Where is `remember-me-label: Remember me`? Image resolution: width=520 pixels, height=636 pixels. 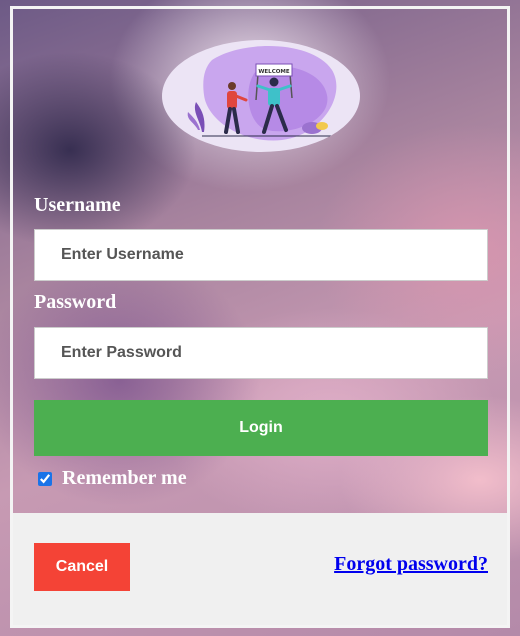 remember-me-label: Remember me is located at coordinates (124, 478).